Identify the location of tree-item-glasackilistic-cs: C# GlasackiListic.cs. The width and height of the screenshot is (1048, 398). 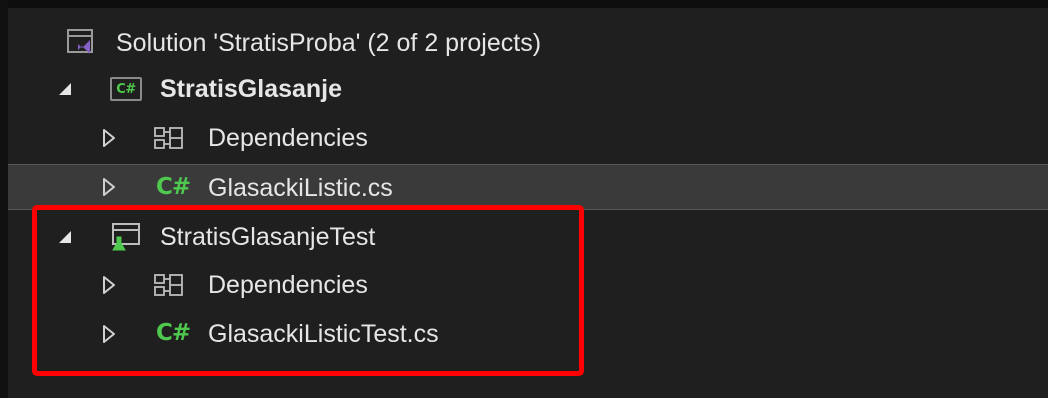
(528, 187).